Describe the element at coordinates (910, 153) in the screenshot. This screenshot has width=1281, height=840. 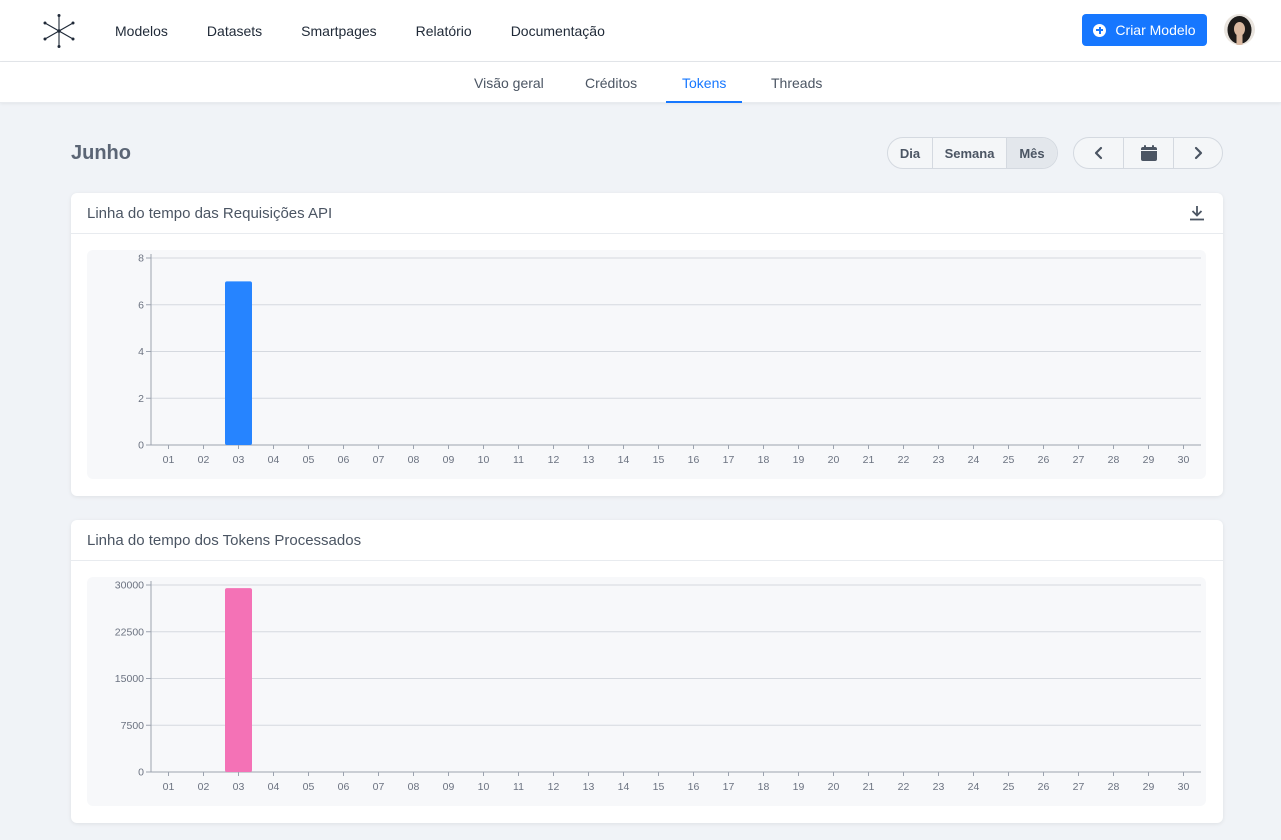
I see `period-dia-button: Dia` at that location.